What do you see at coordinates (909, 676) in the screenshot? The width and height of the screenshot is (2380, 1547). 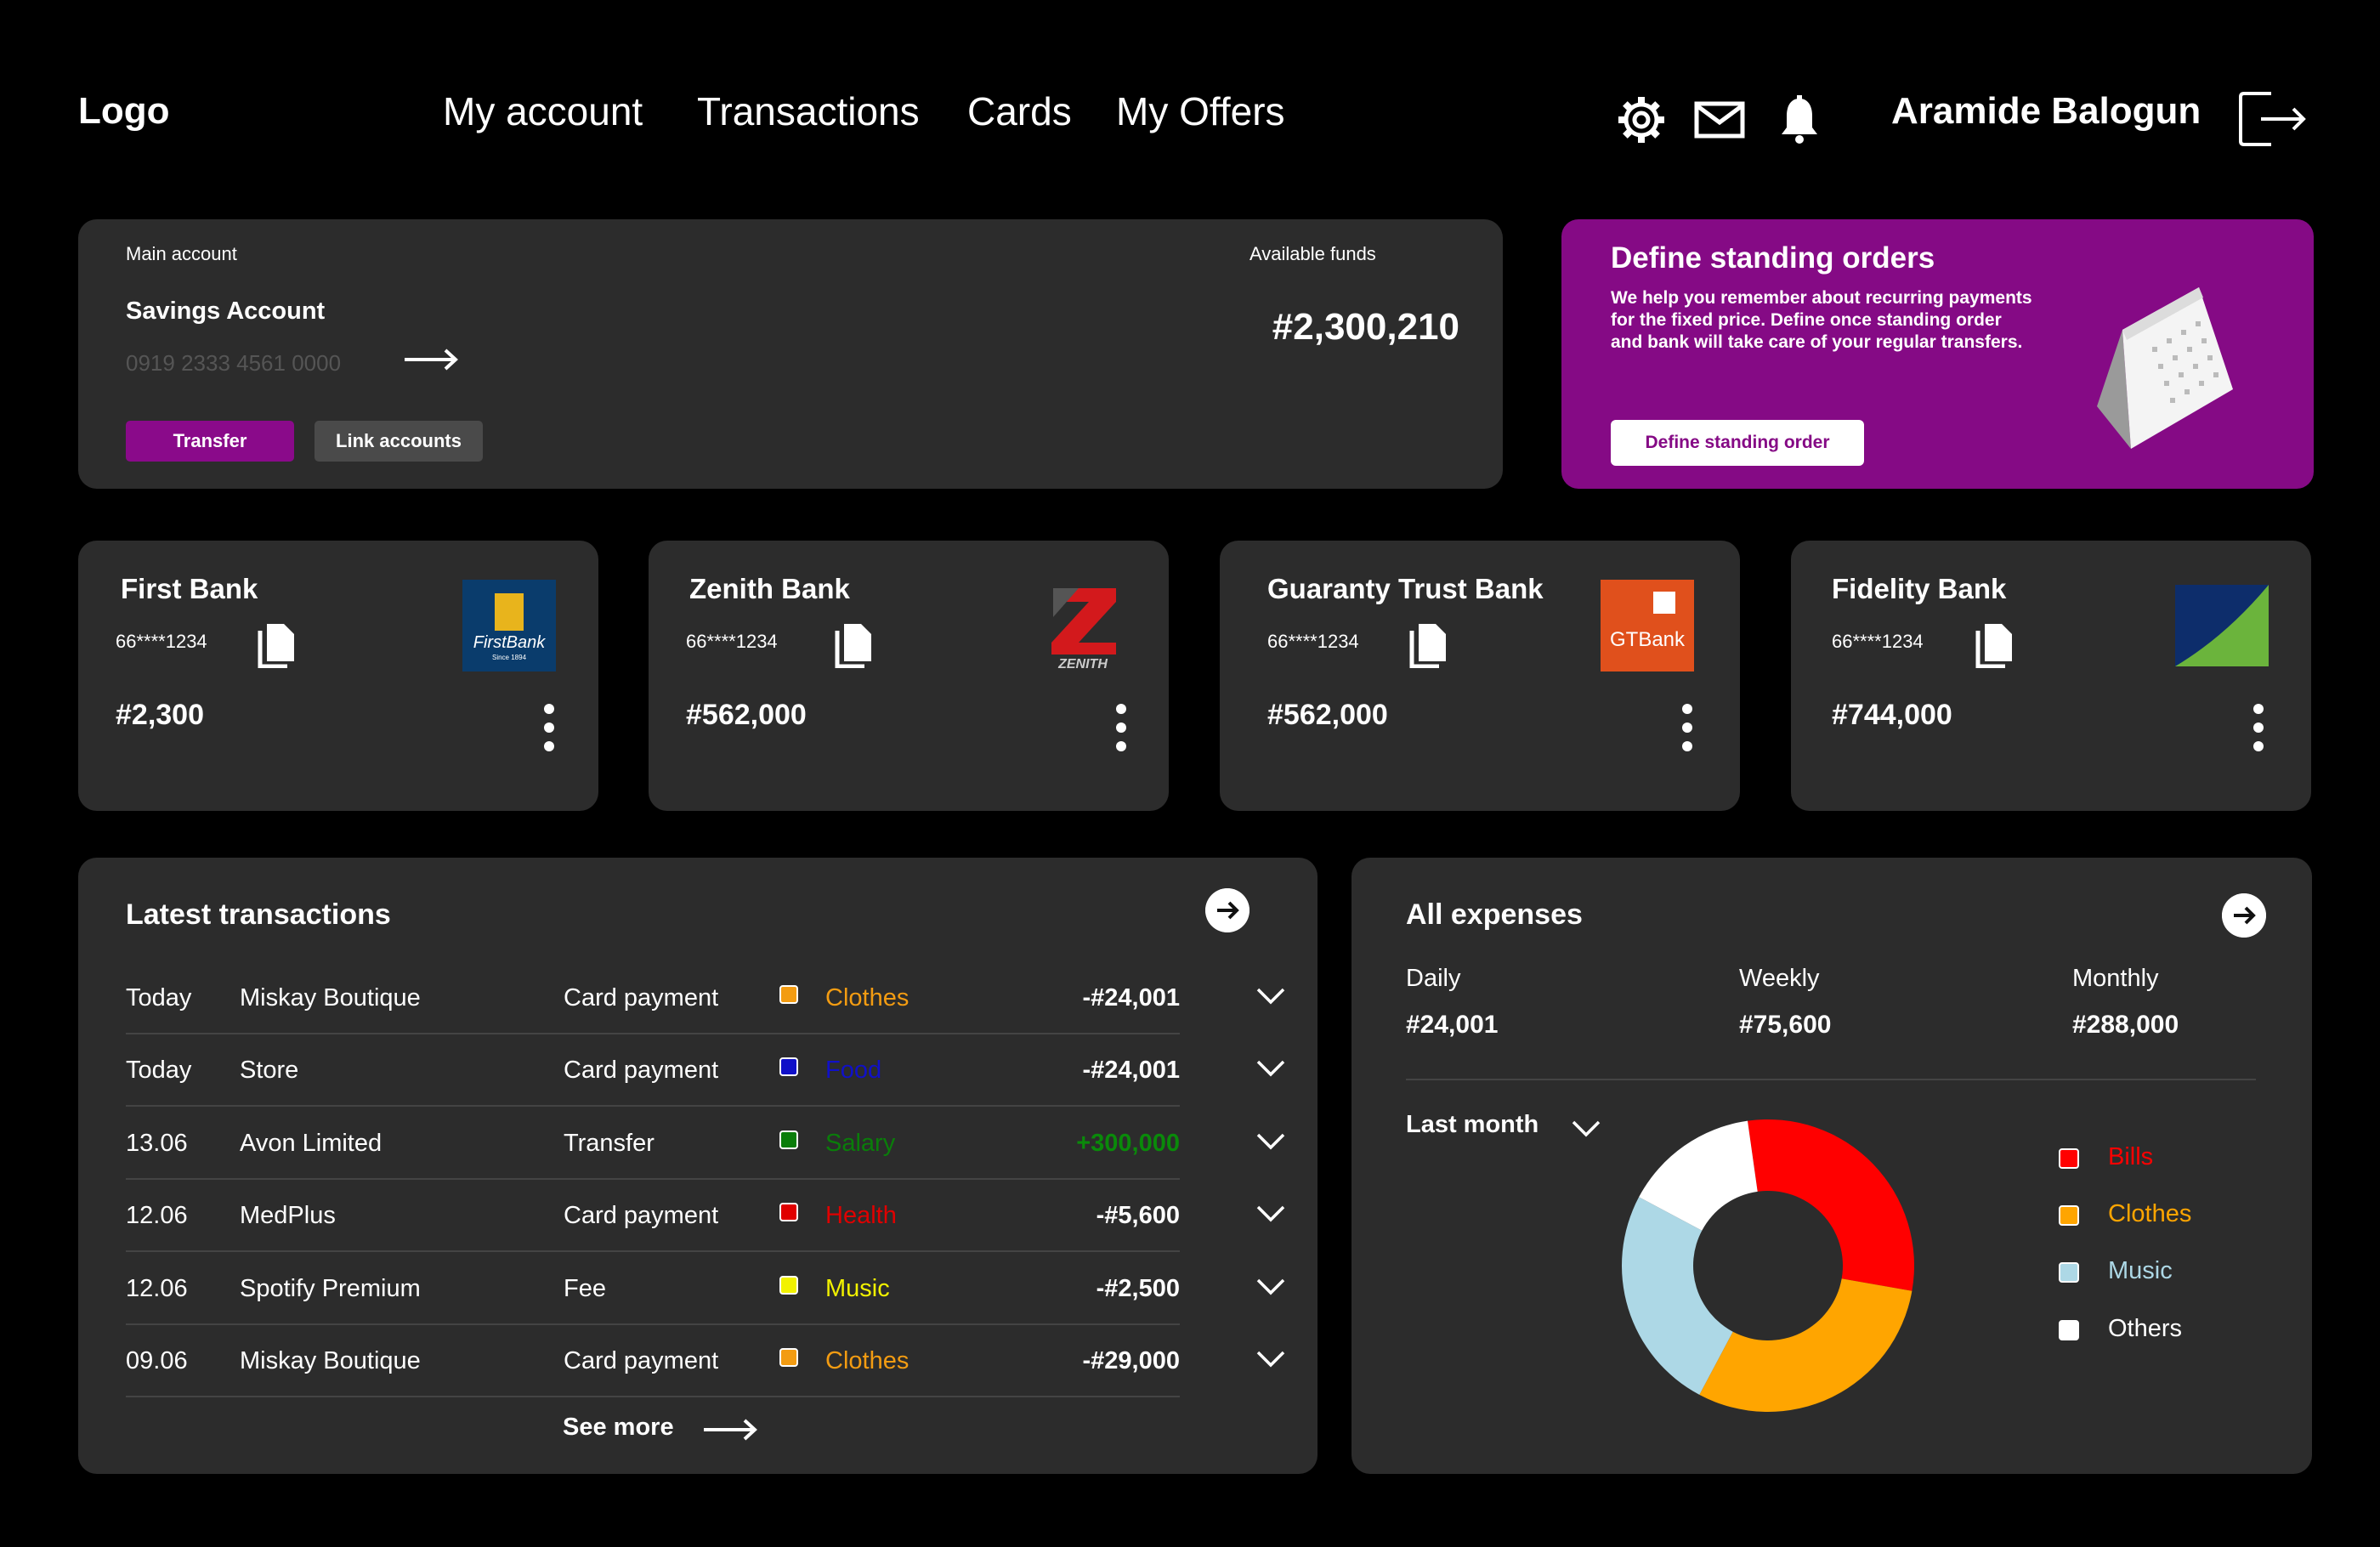 I see `bank-card-zenith-bank: Zenith Bank 66****1234 #562,000 ZENITH` at bounding box center [909, 676].